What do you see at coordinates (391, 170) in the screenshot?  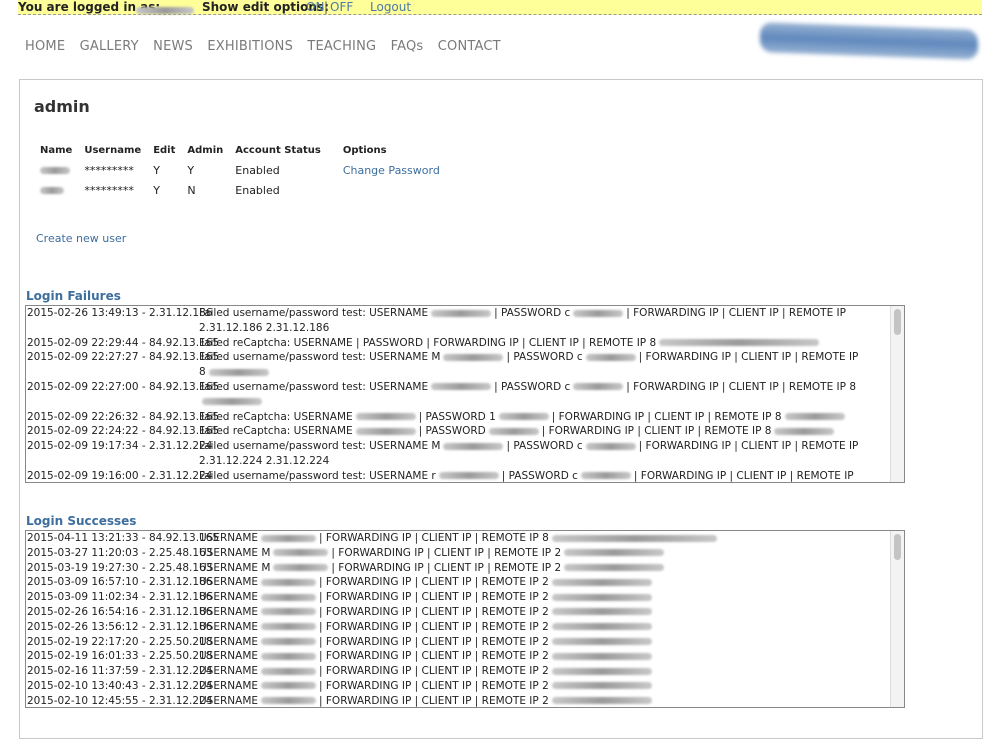 I see `change-password-link: Change Password` at bounding box center [391, 170].